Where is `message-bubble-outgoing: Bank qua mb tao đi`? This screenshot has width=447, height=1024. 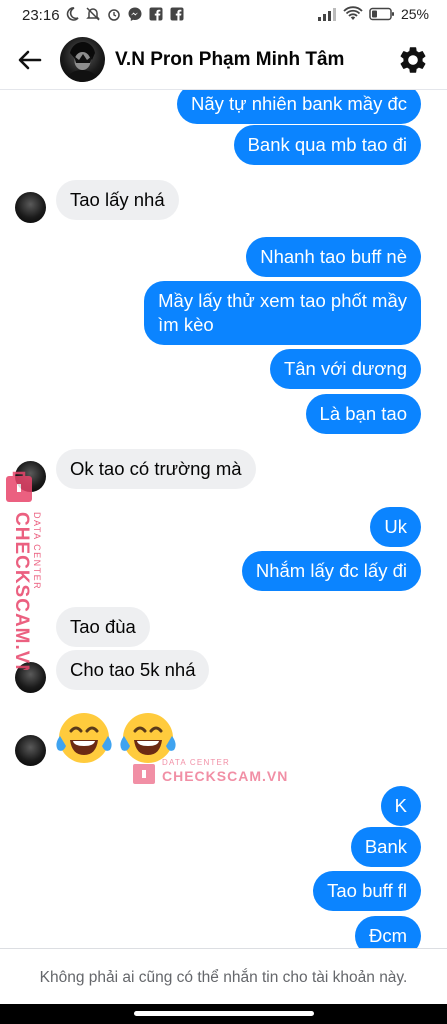
message-bubble-outgoing: Bank qua mb tao đi is located at coordinates (327, 145).